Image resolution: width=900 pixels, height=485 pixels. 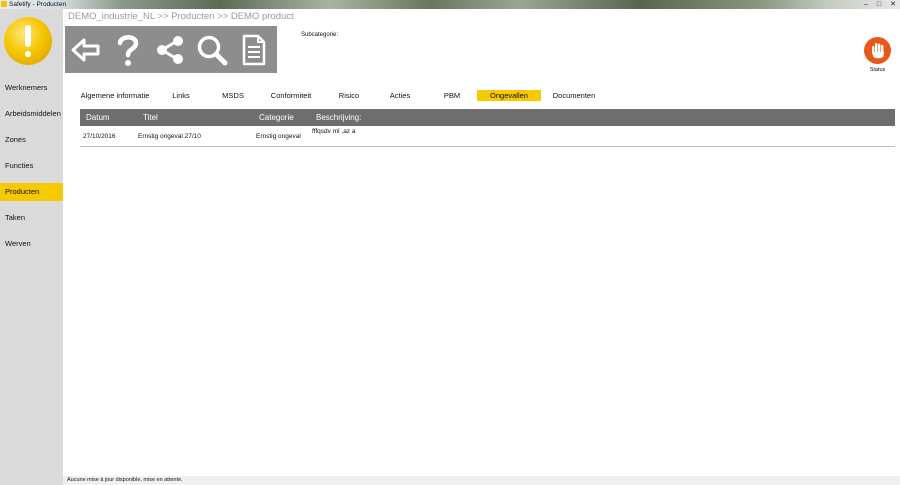 What do you see at coordinates (278, 136) in the screenshot?
I see `cell-categorie: Ernstig ongeval` at bounding box center [278, 136].